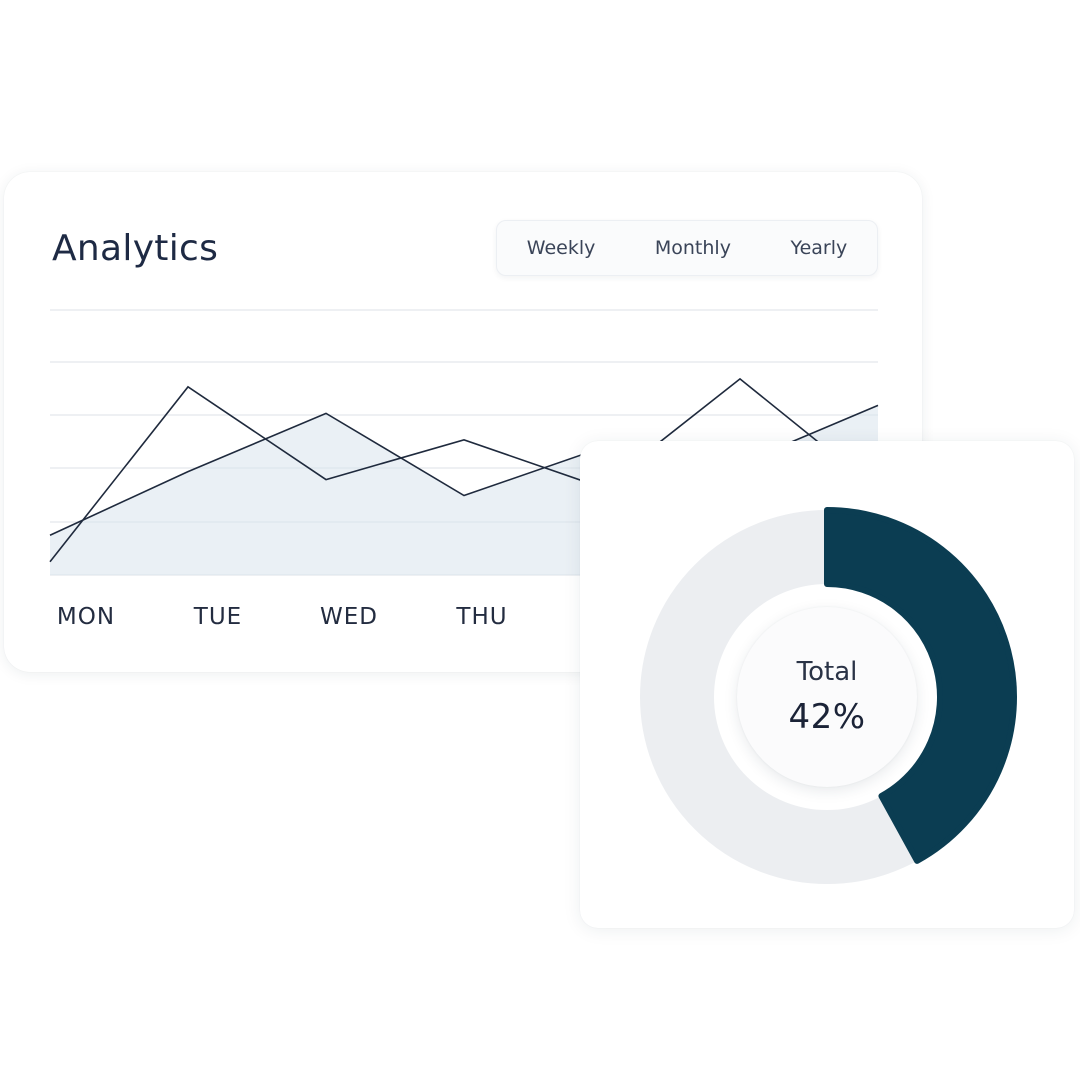  What do you see at coordinates (481, 617) in the screenshot?
I see `x-tick-label: THU` at bounding box center [481, 617].